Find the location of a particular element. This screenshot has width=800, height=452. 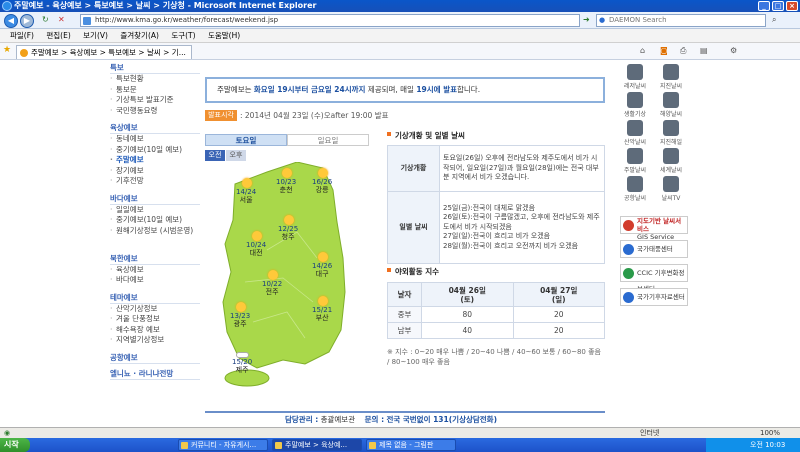

climate-data-banner: 국가기후자료센터 is located at coordinates (654, 297).